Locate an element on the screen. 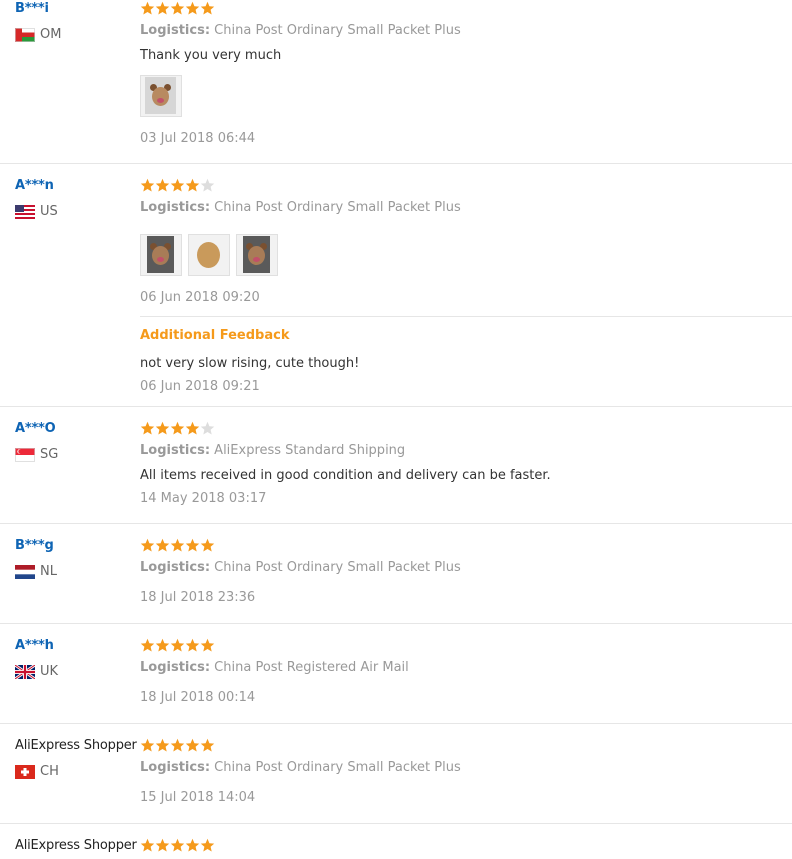 This screenshot has height=859, width=792. logistics-info: Logistics: AliExpress Standard Shipping is located at coordinates (272, 450).